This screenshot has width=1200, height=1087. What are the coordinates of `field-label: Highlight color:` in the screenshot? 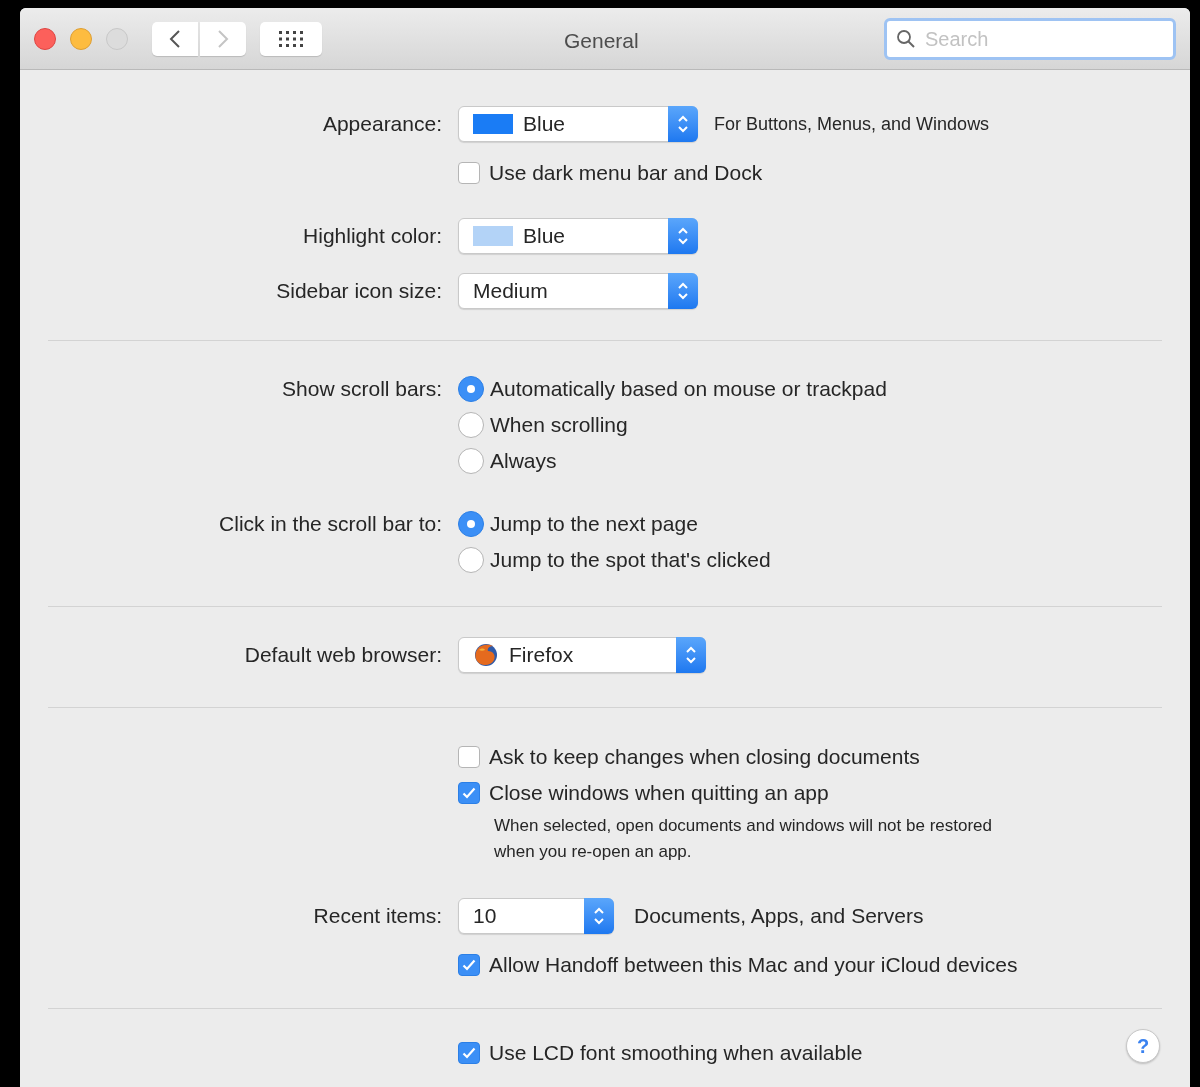 It's located at (372, 236).